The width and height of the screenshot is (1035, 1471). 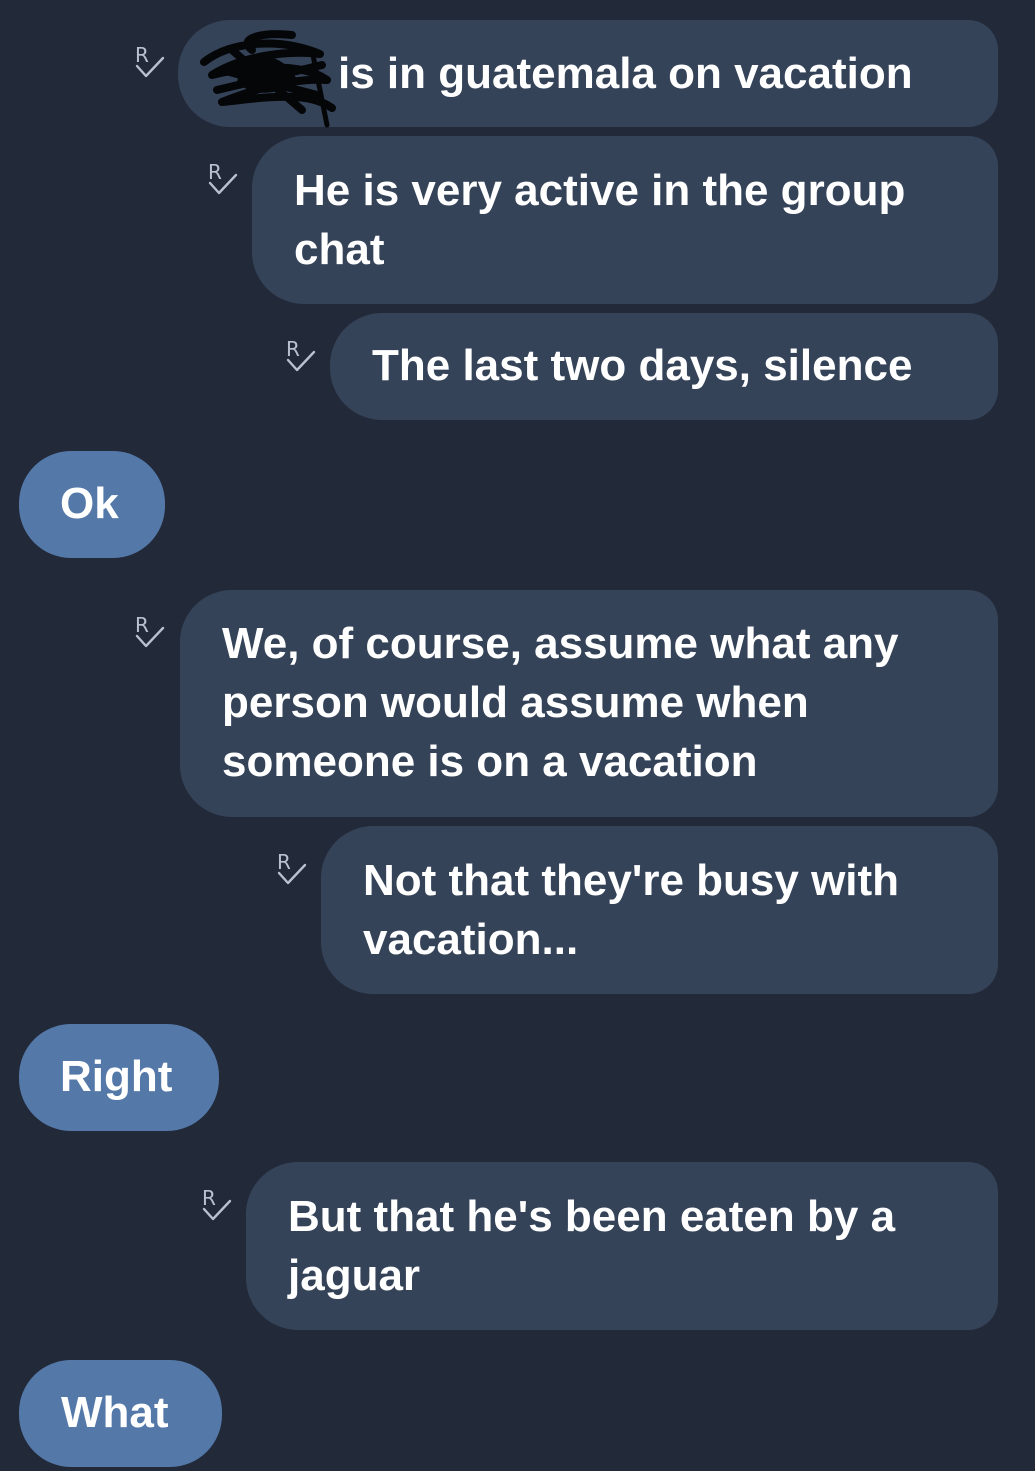 I want to click on message-text: Ok, so click(x=89, y=503).